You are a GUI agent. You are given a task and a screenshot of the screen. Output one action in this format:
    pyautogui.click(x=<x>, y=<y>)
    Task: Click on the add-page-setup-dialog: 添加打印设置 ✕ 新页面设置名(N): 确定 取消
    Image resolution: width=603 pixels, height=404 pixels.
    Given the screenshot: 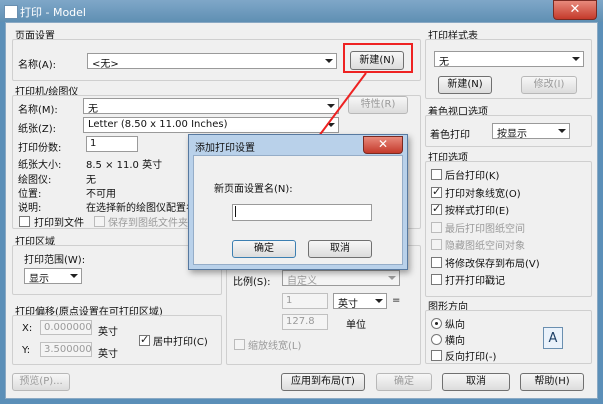 What is the action you would take?
    pyautogui.click(x=298, y=202)
    